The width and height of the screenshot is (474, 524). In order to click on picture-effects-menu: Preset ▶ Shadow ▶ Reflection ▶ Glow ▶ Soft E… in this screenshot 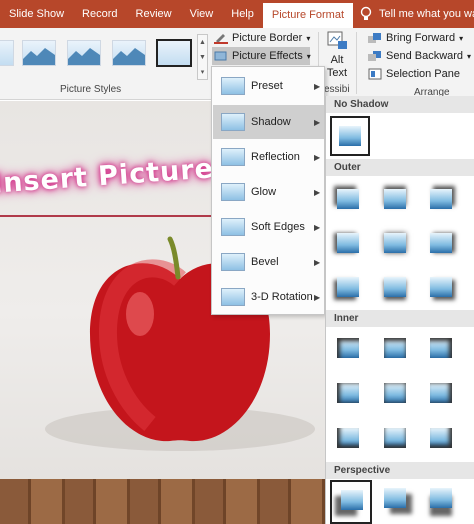, I will do `click(268, 190)`.